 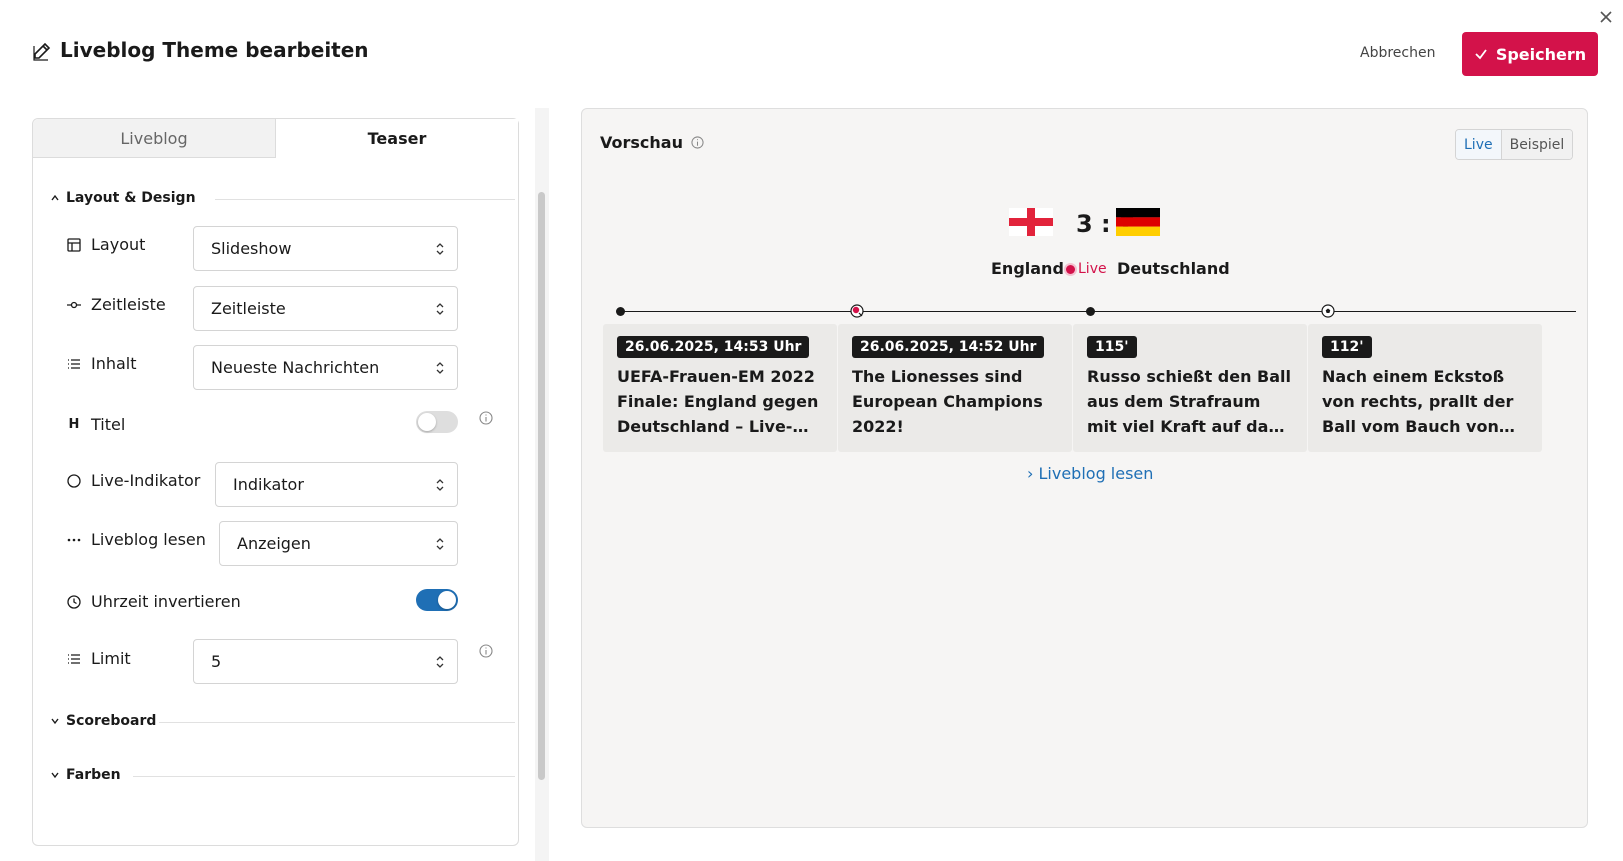 What do you see at coordinates (93, 775) in the screenshot?
I see `section-label: Farben` at bounding box center [93, 775].